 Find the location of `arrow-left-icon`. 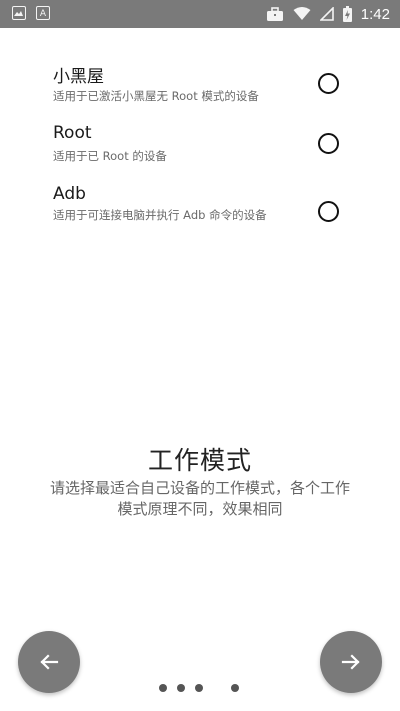

arrow-left-icon is located at coordinates (49, 662).